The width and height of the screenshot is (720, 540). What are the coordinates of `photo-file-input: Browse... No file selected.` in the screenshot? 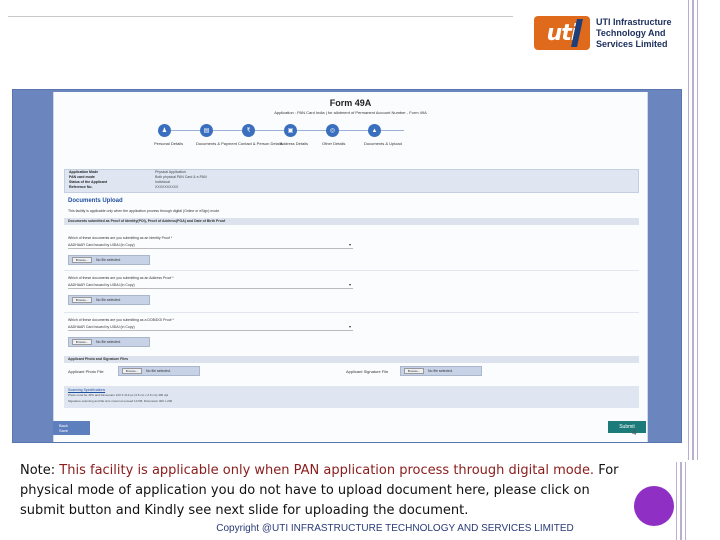 It's located at (159, 371).